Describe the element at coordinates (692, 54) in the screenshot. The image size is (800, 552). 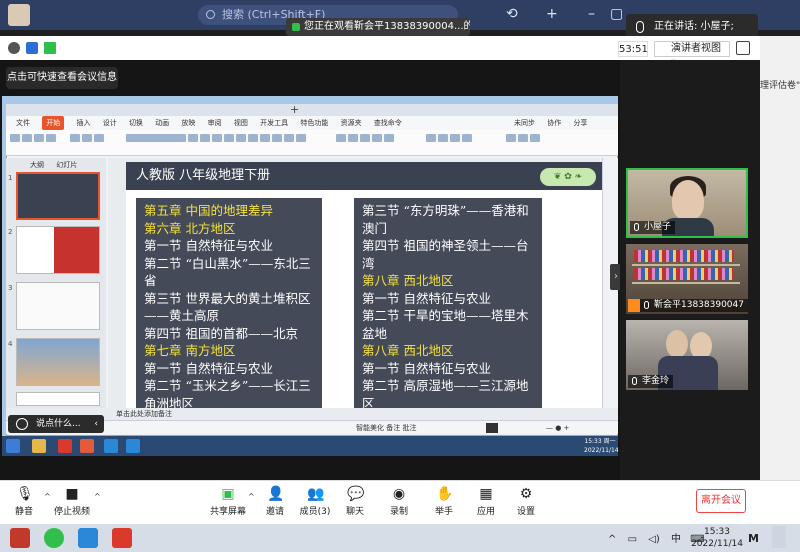
I see `view-mode-button: 演讲者视图 ▾` at that location.